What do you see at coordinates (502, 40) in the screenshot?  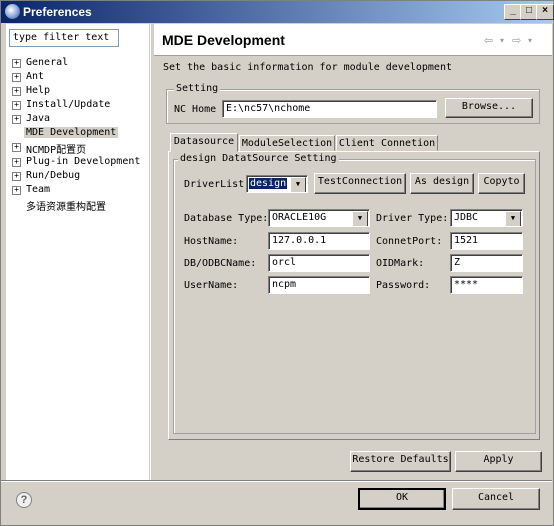 I see `back-dropdown-icon: ▾` at bounding box center [502, 40].